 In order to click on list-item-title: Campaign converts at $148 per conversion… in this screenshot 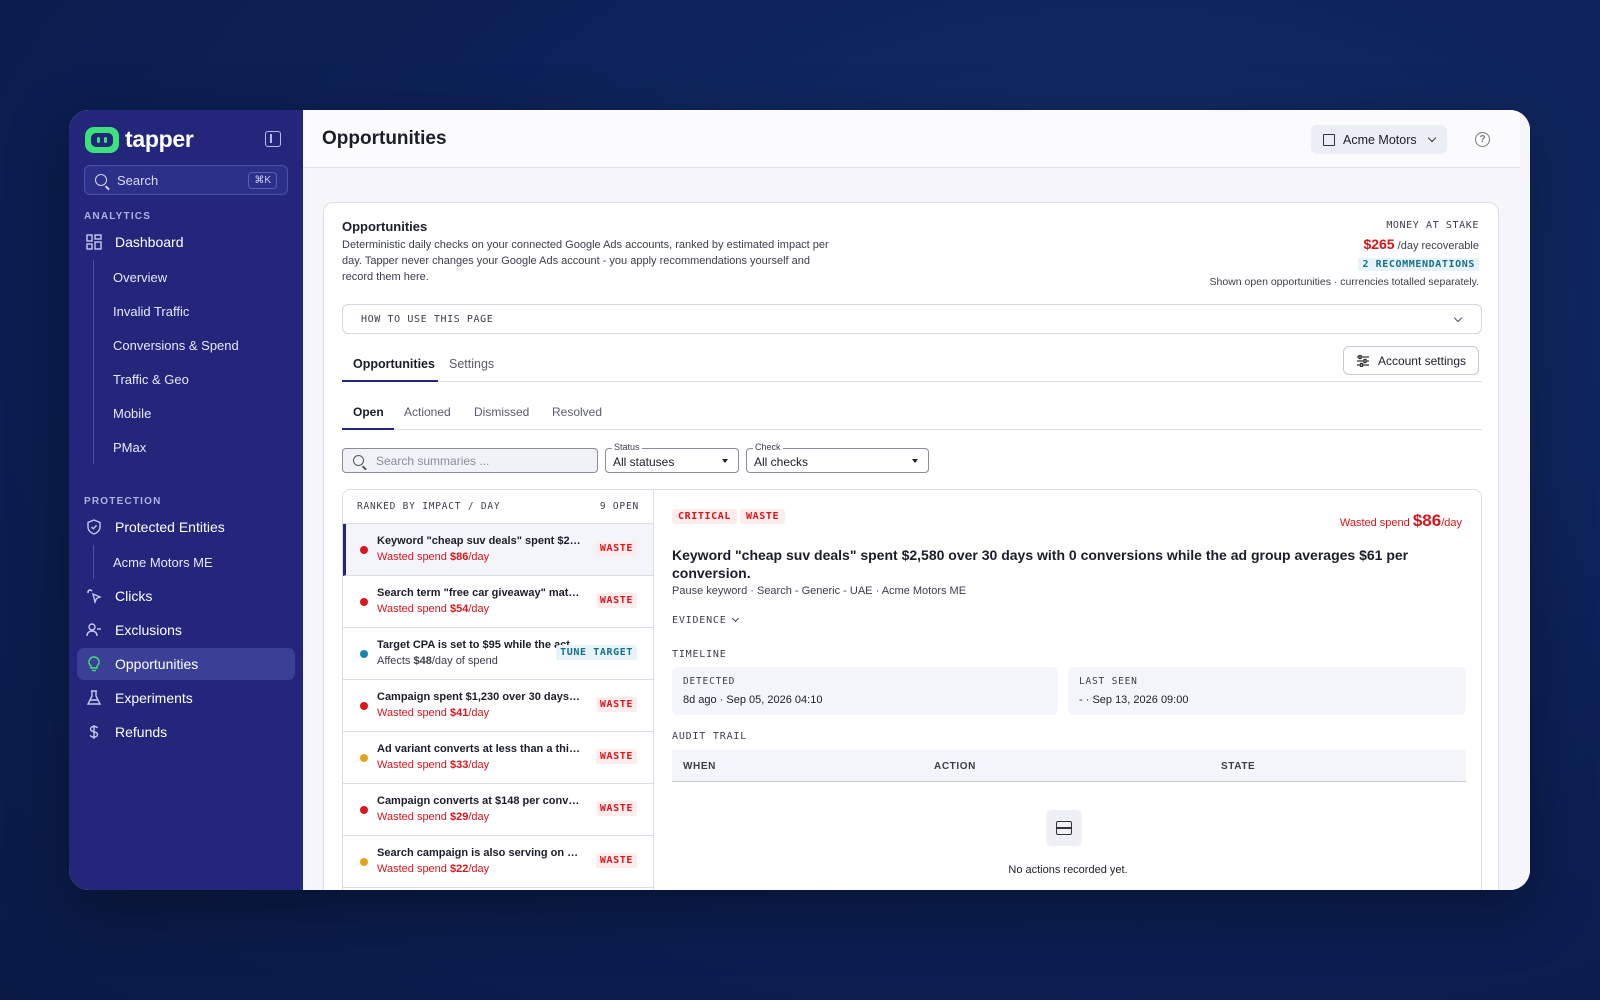, I will do `click(479, 801)`.